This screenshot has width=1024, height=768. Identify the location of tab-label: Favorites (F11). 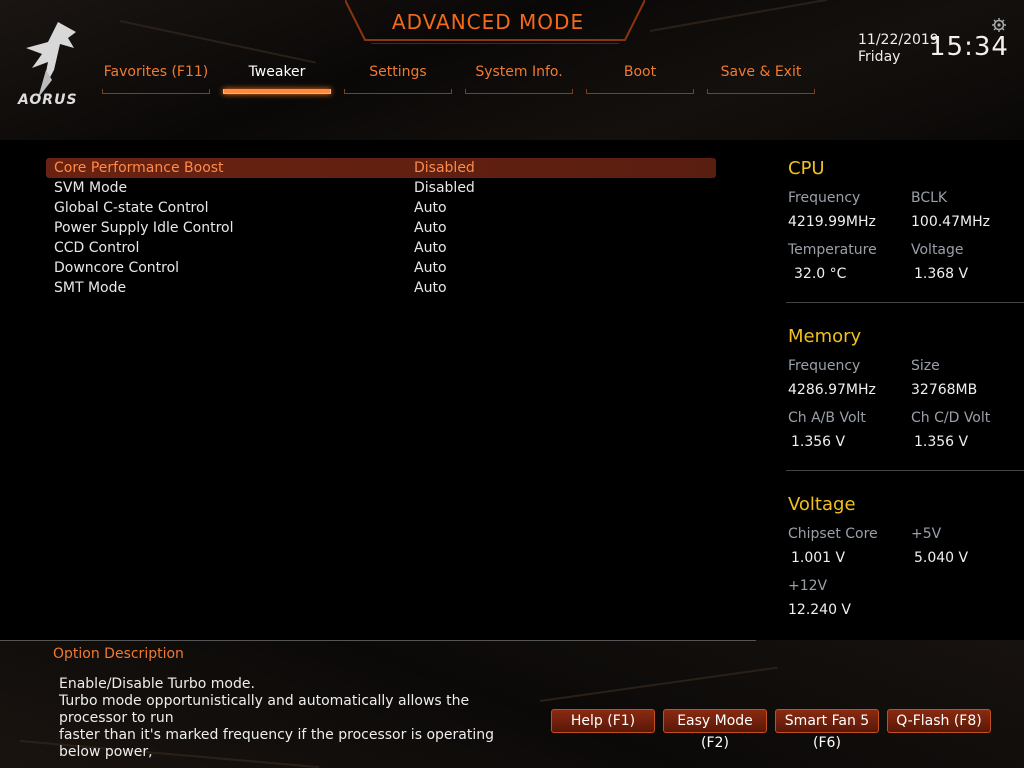
(156, 72).